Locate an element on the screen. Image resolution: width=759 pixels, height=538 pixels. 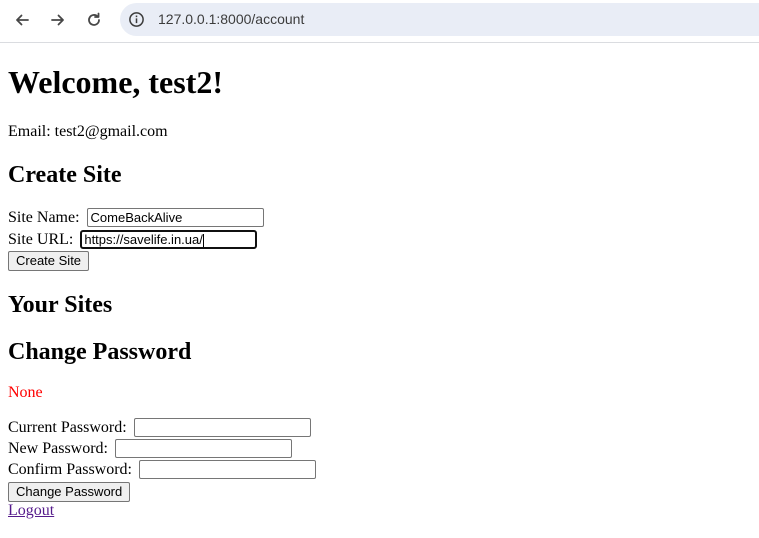
site-name-row: Site Name: ComeBackAlive is located at coordinates (136, 217).